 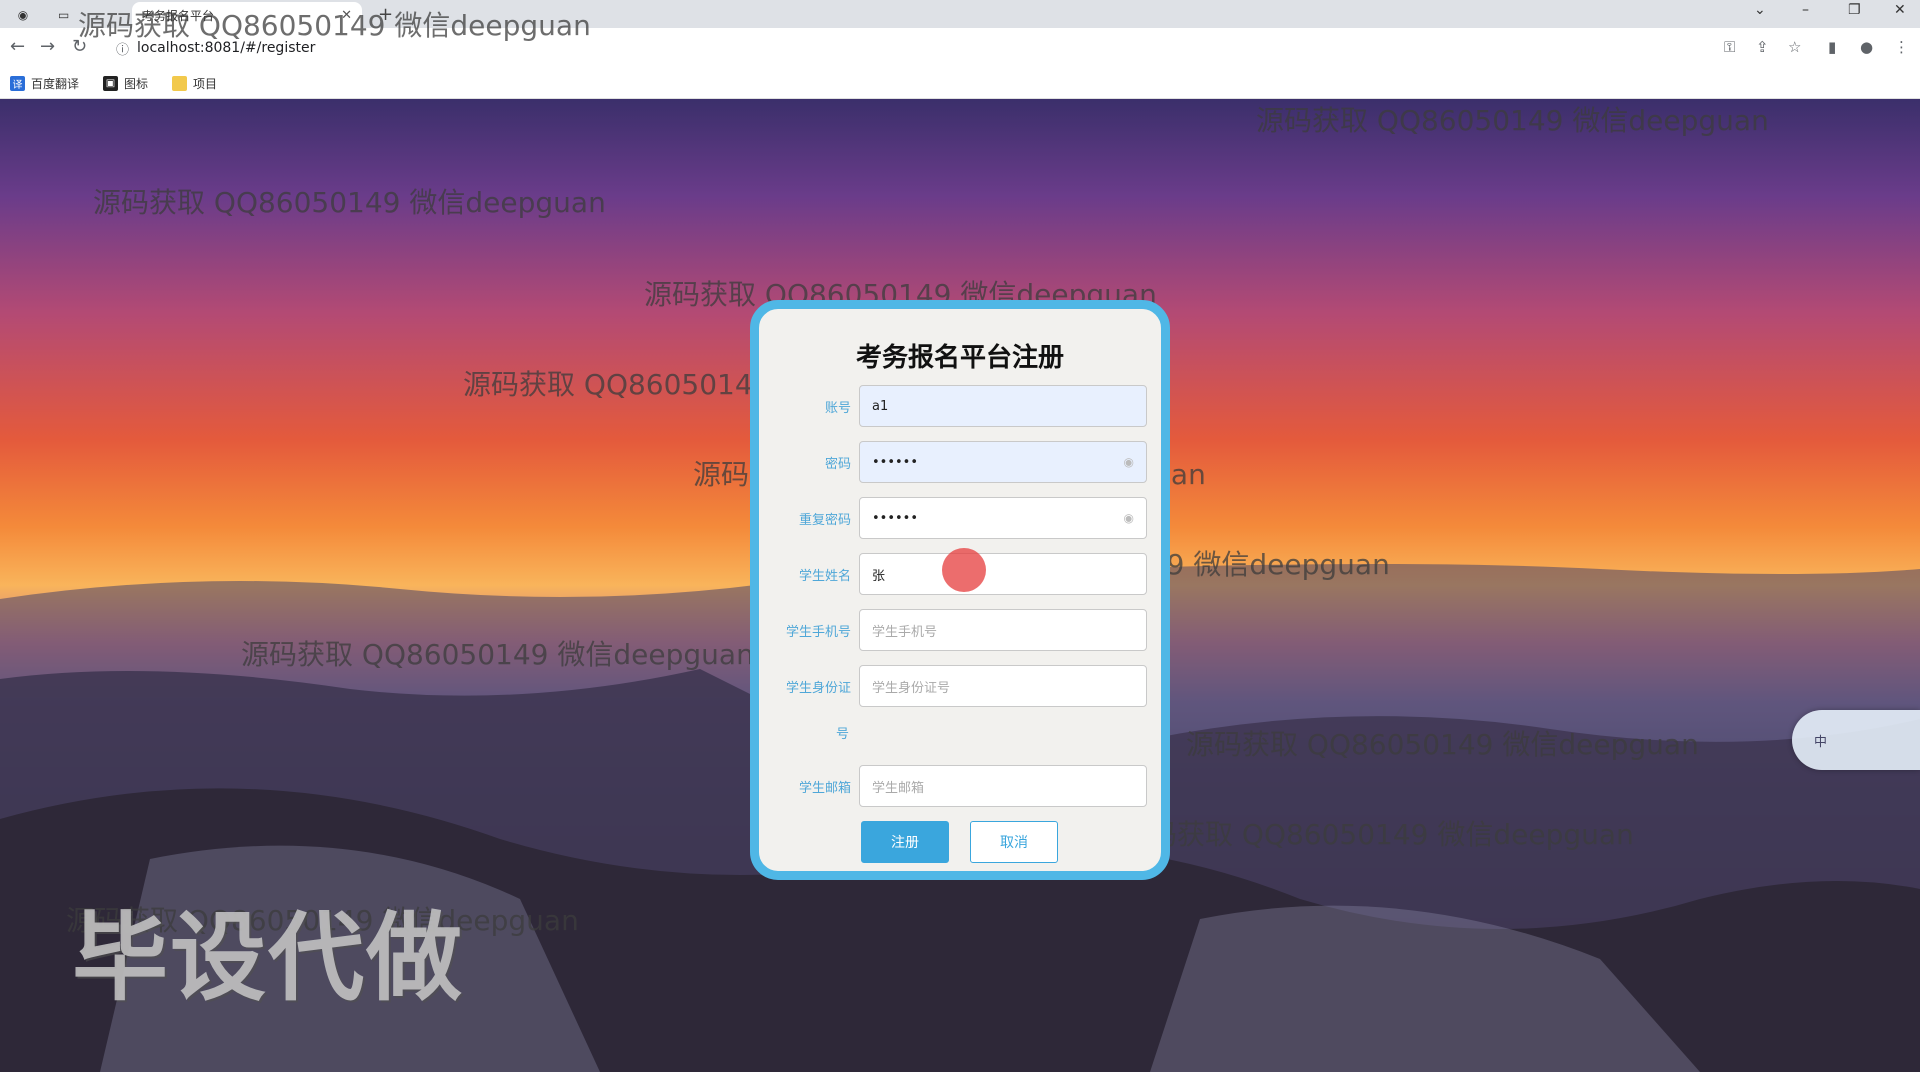 I want to click on account-input: a1, so click(x=1003, y=406).